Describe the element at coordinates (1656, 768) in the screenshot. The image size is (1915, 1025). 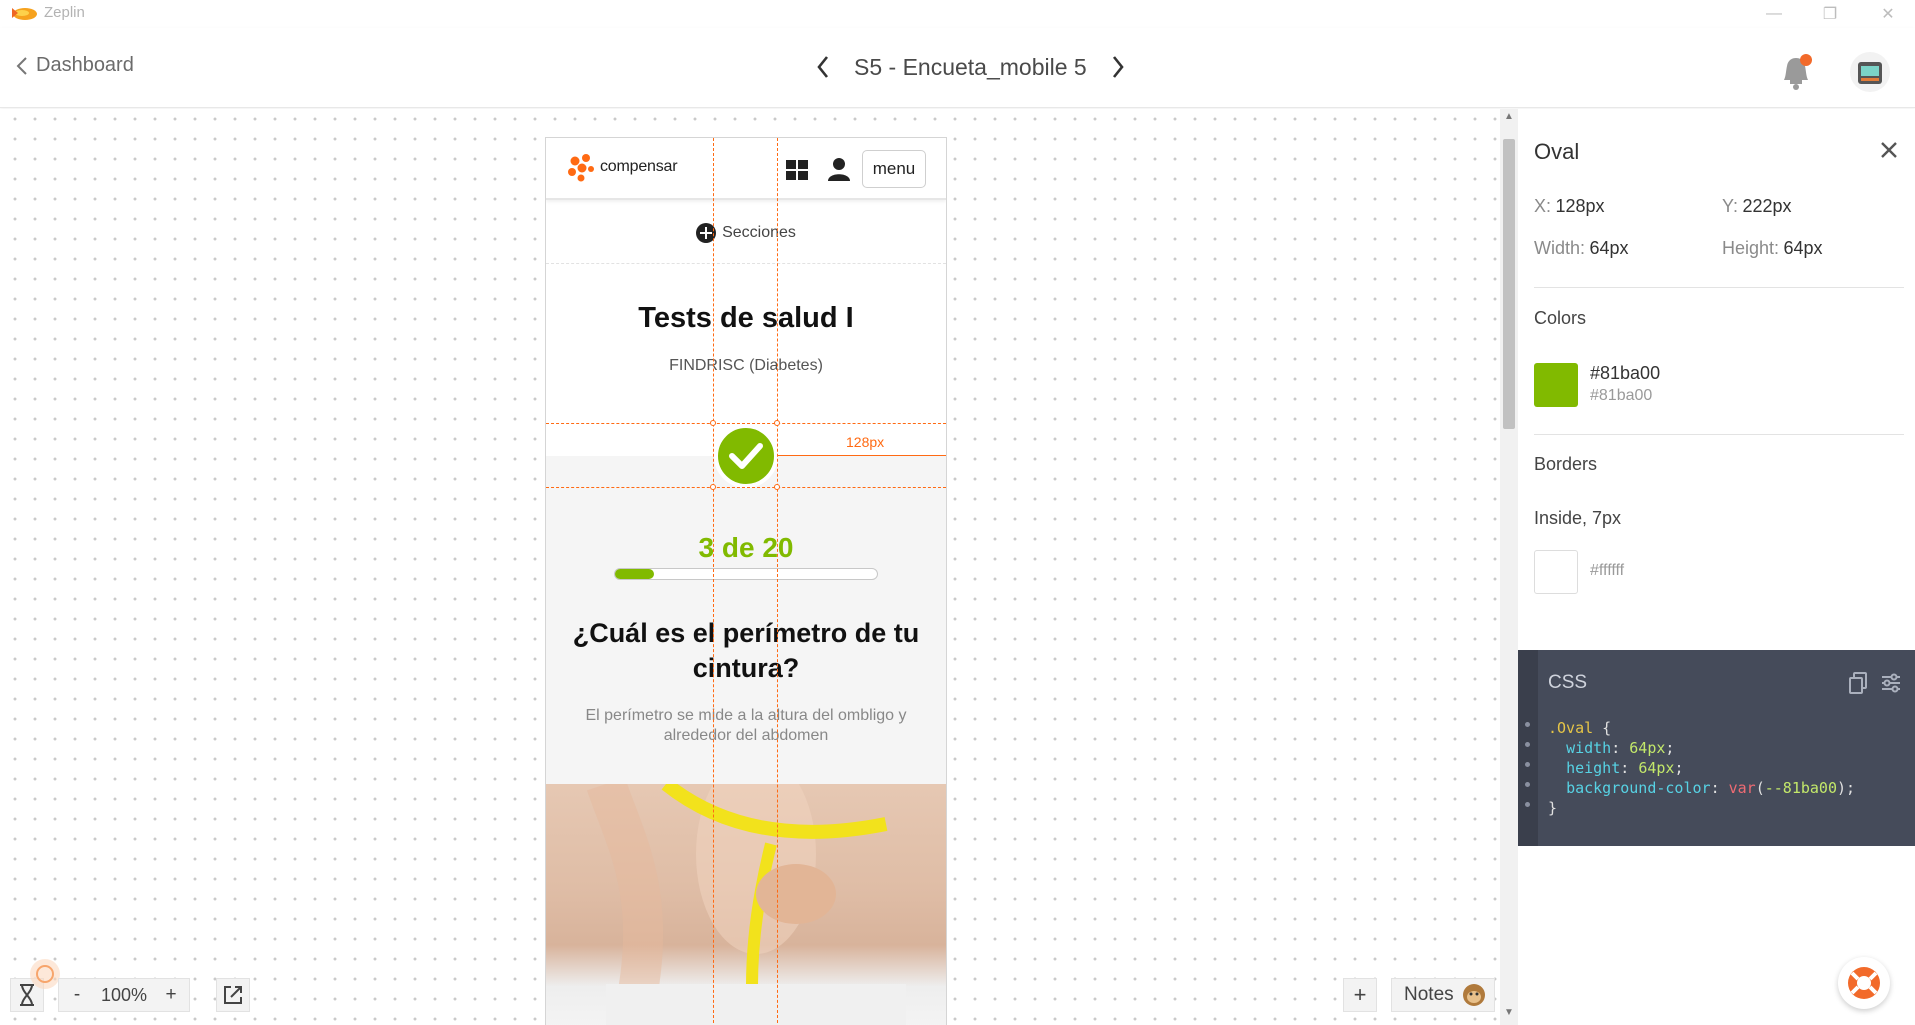
I see `css-height-value: 64px` at that location.